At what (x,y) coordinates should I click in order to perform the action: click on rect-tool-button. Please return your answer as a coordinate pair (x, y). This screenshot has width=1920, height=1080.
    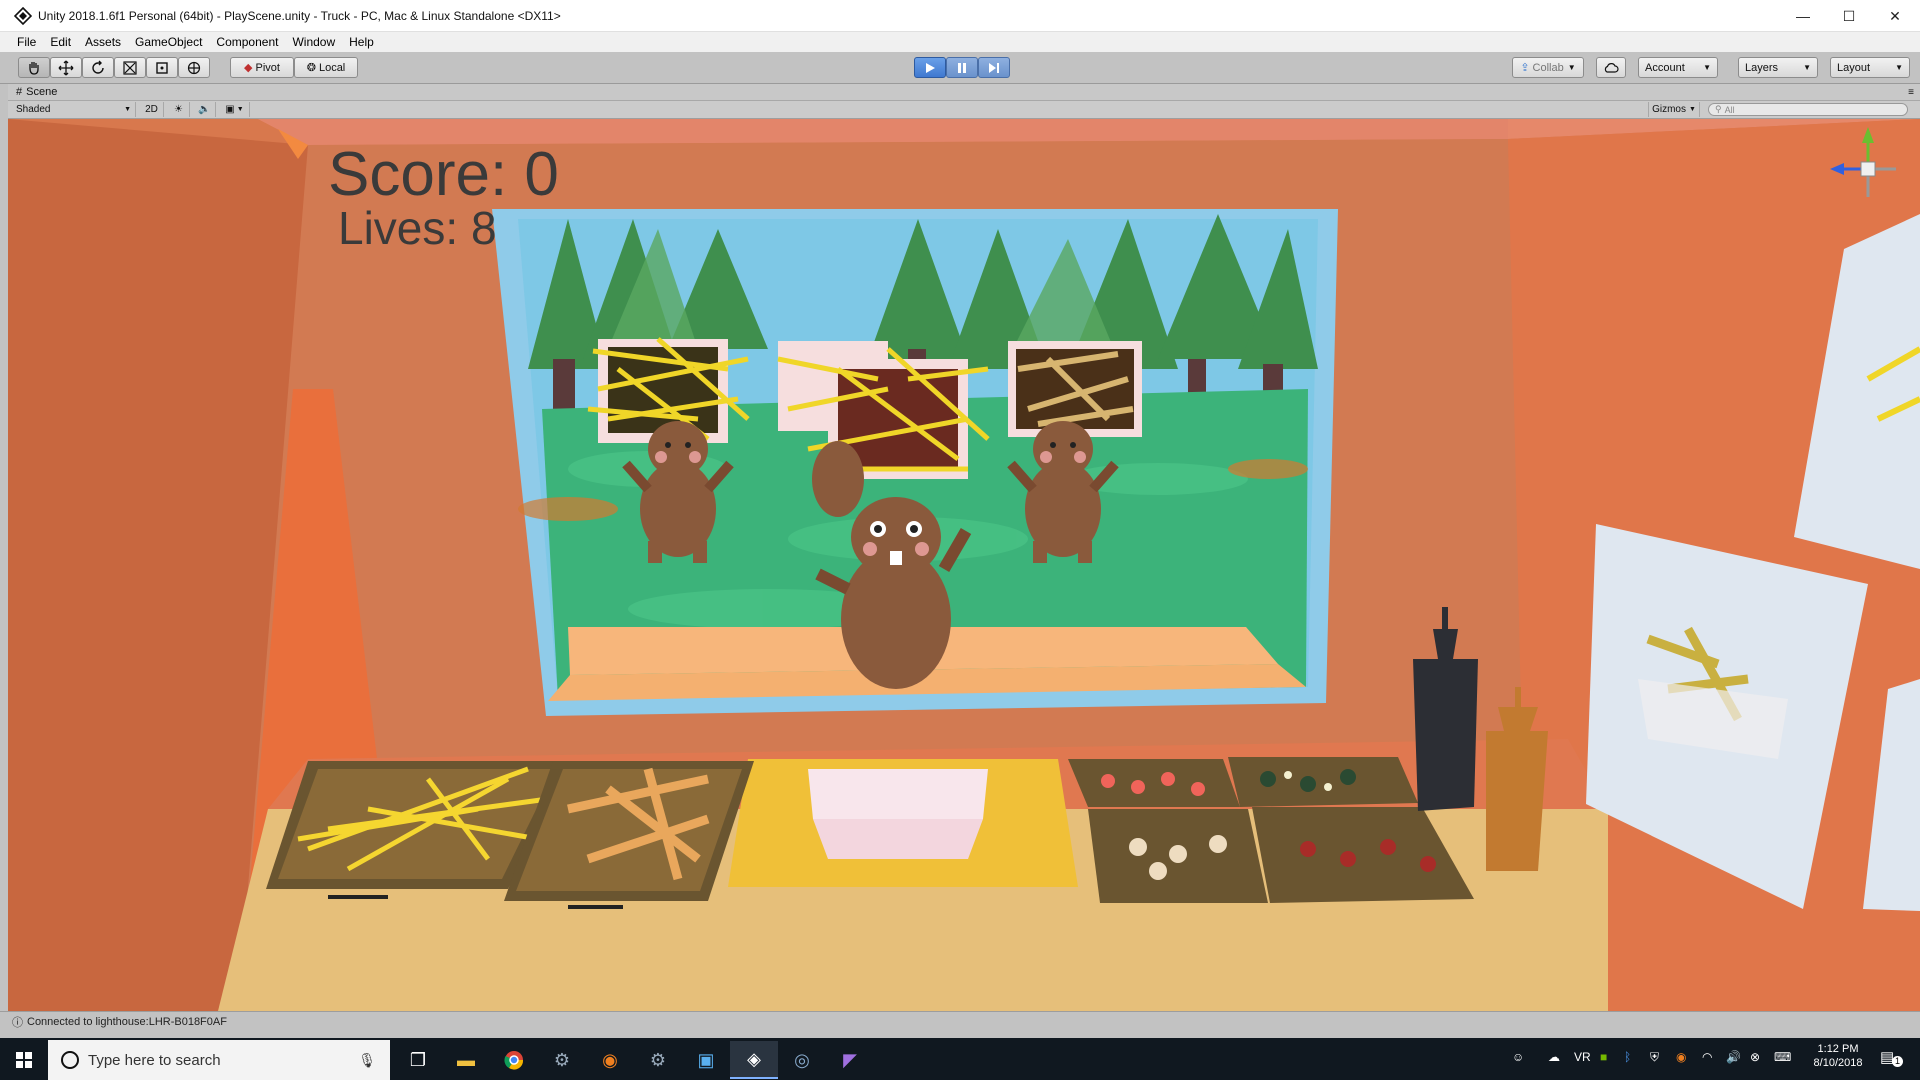
    Looking at the image, I should click on (162, 67).